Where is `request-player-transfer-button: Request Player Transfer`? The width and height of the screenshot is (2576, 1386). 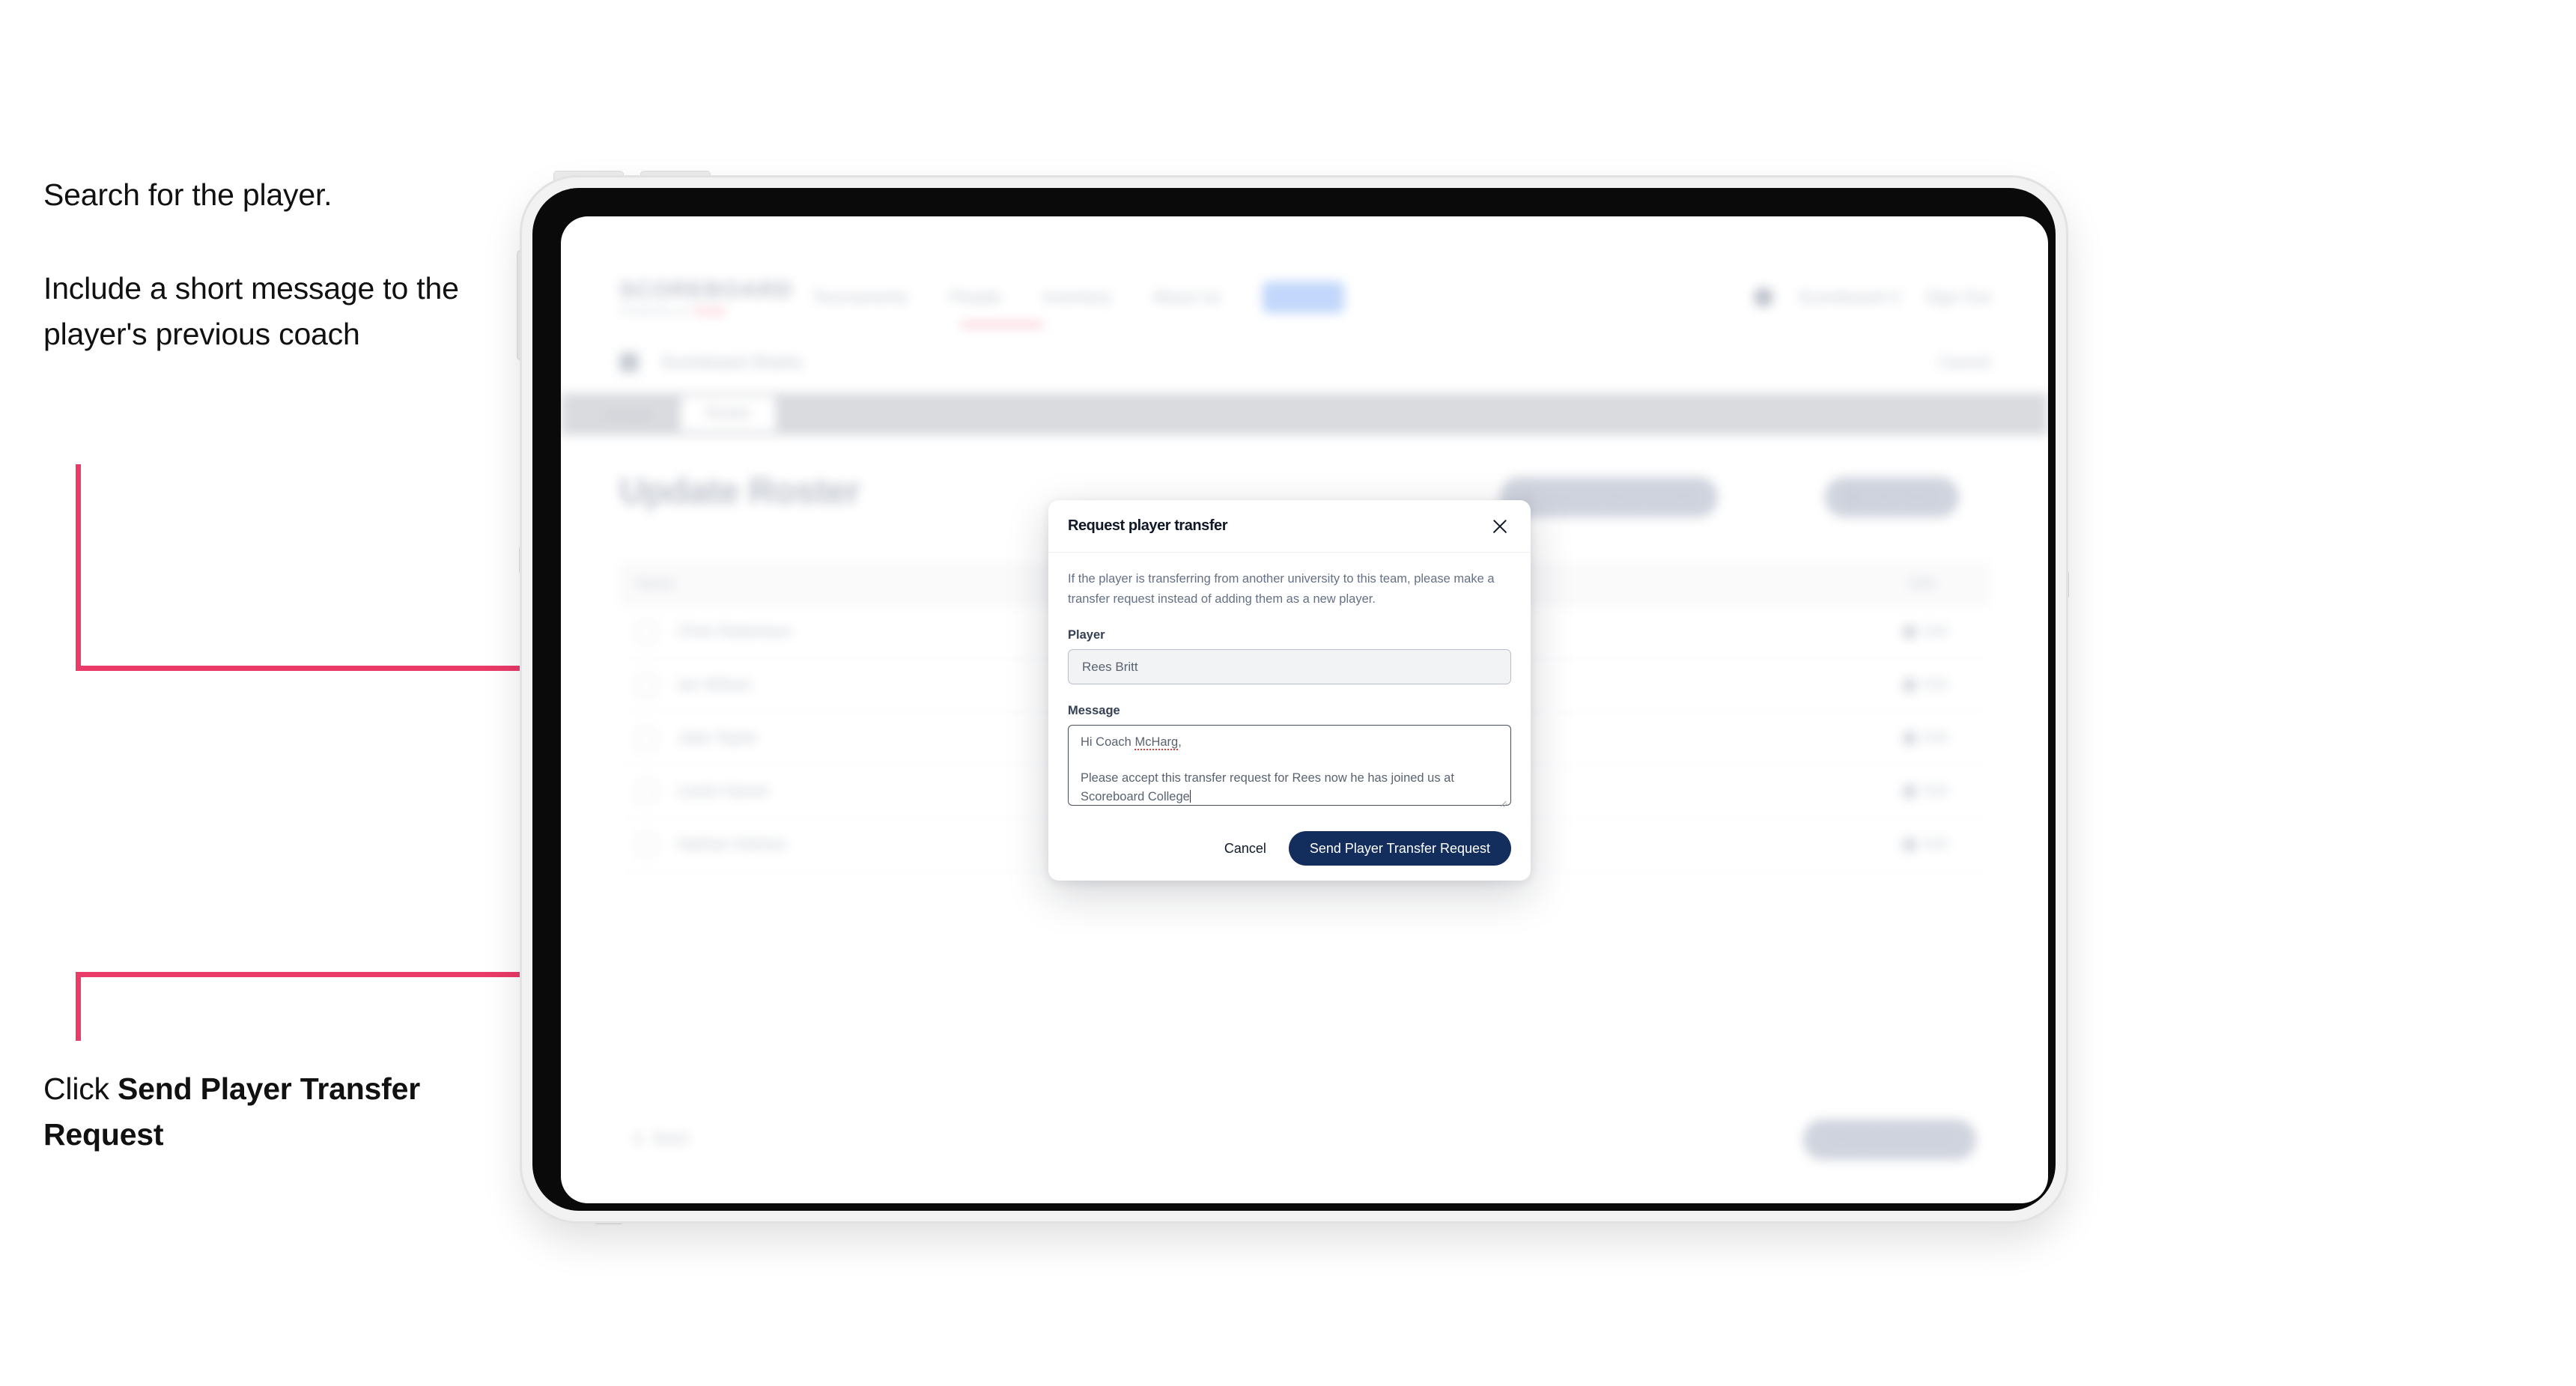
request-player-transfer-button: Request Player Transfer is located at coordinates (1609, 497).